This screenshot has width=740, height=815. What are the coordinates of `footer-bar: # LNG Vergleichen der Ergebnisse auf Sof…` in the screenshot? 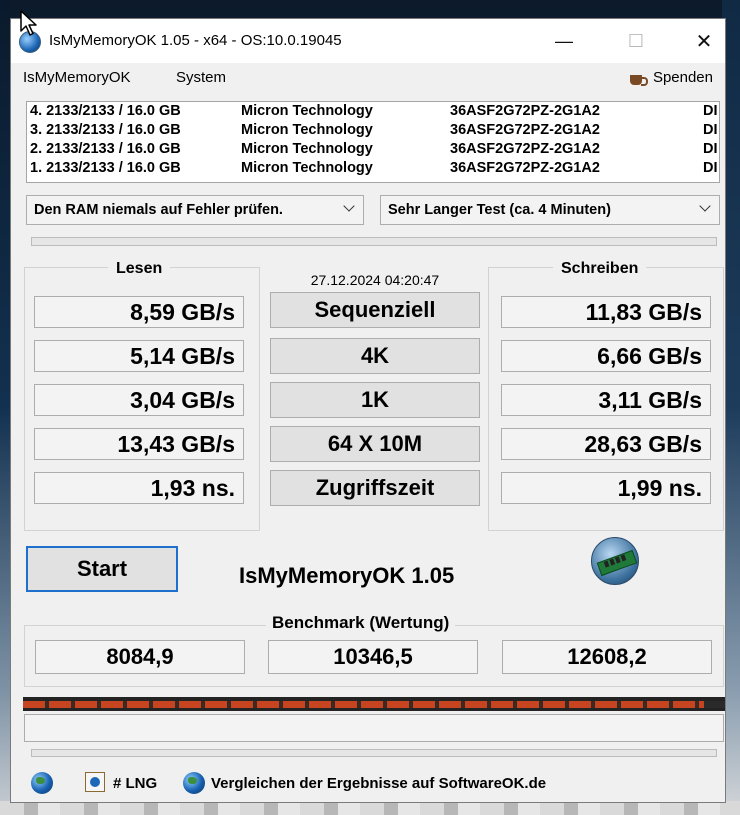 It's located at (368, 784).